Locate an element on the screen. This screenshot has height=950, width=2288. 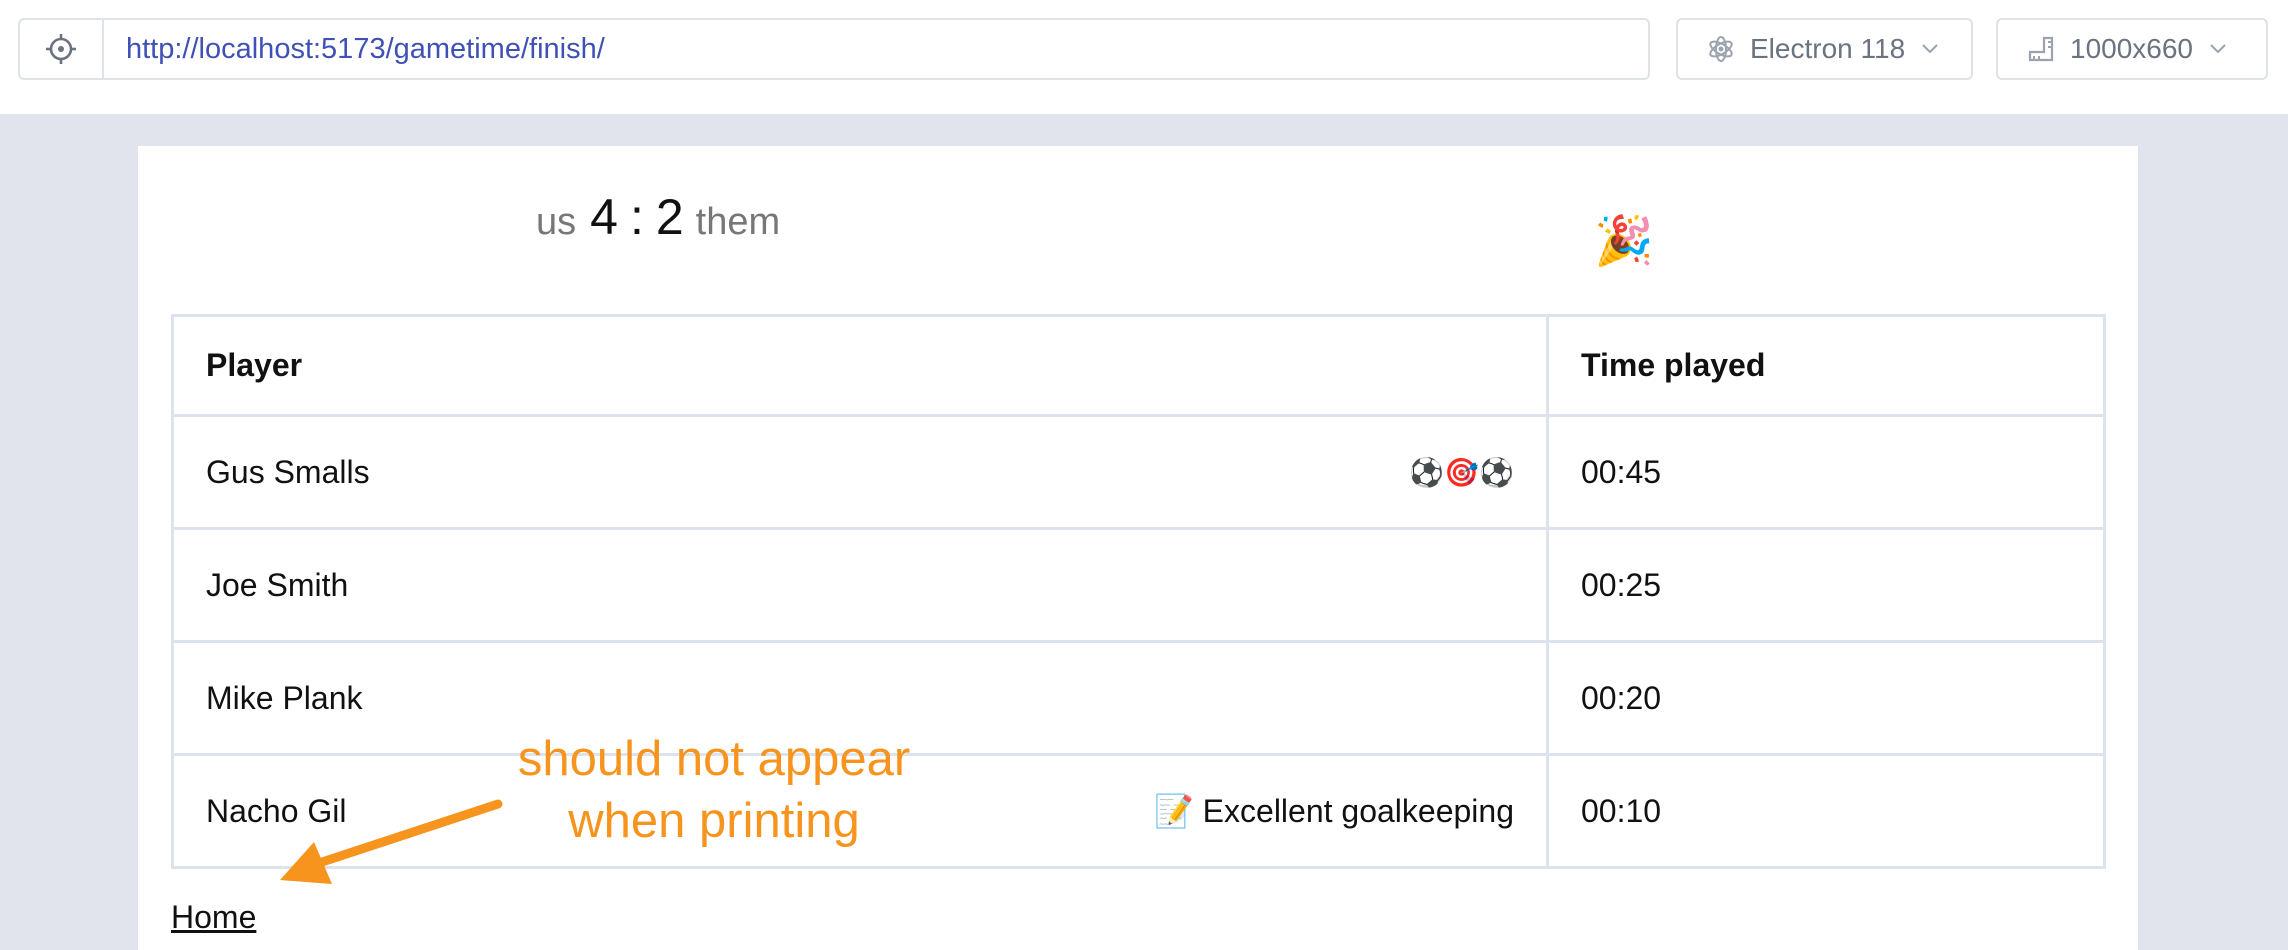
table-row: Mike Plank 00:20 is located at coordinates (1138, 698).